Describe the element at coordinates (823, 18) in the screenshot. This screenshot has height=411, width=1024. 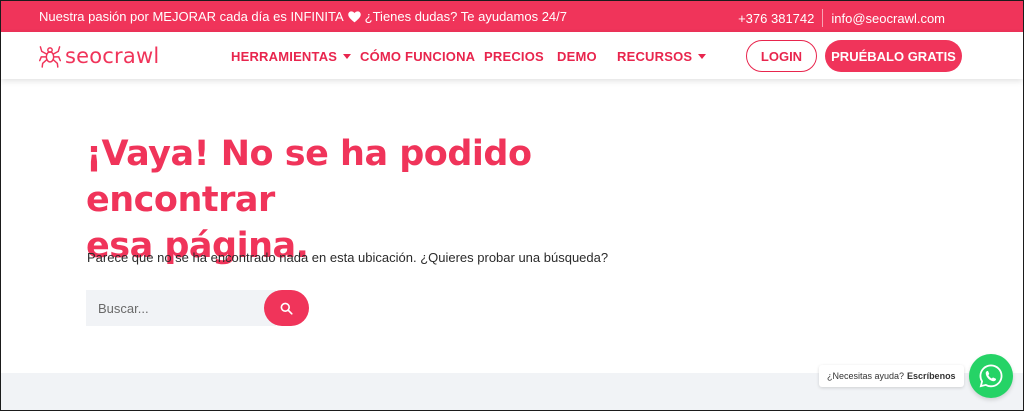
I see `contact-divider` at that location.